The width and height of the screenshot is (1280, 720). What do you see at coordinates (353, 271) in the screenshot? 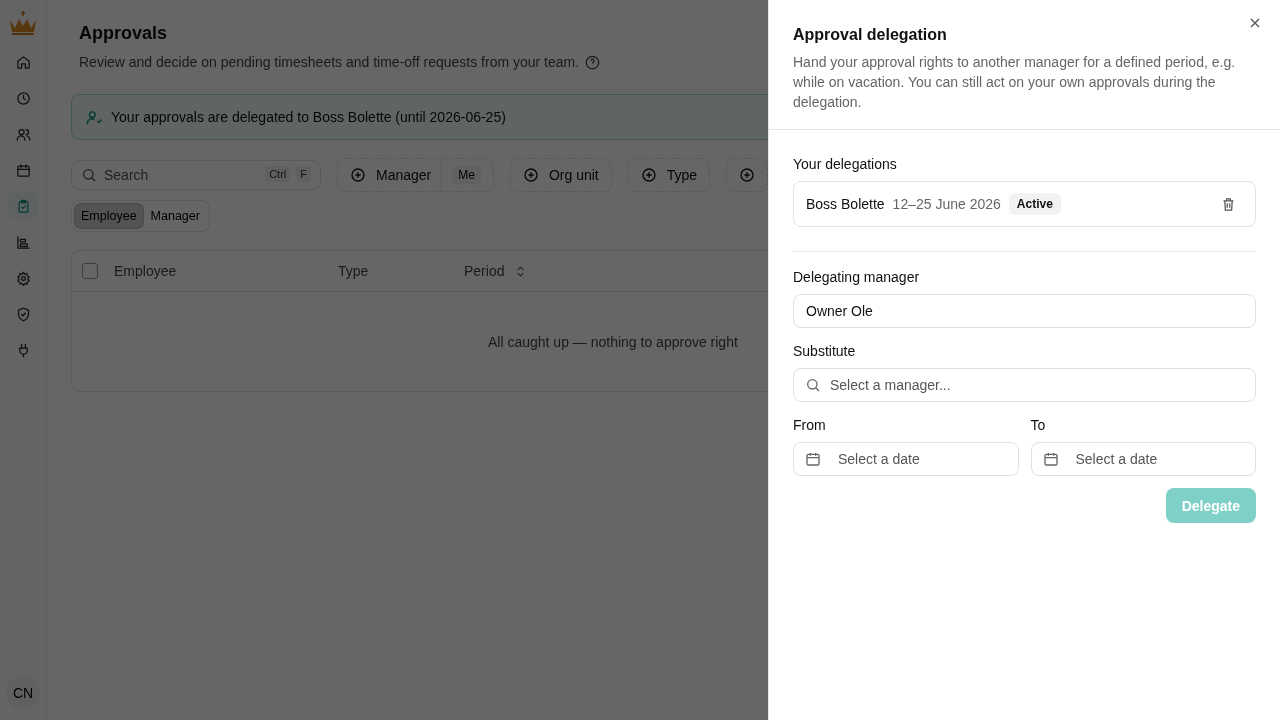
I see `column-header: Type` at bounding box center [353, 271].